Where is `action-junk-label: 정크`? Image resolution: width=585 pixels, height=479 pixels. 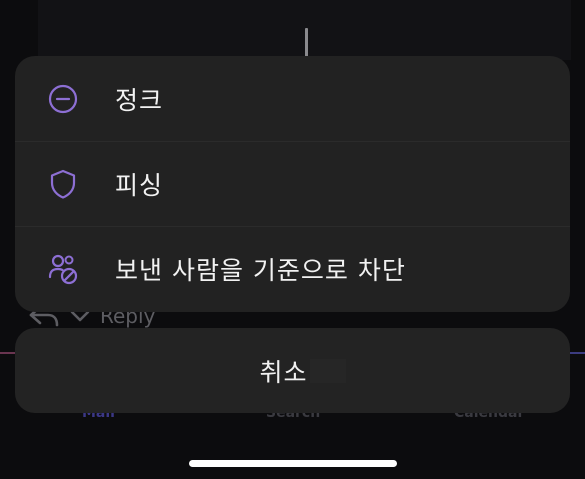 action-junk-label: 정크 is located at coordinates (139, 100).